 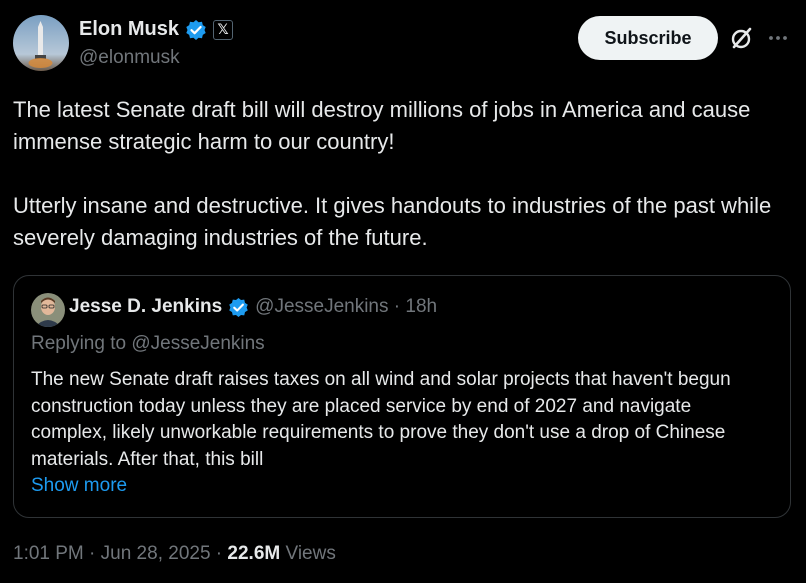 I want to click on views-label: Views, so click(x=310, y=553).